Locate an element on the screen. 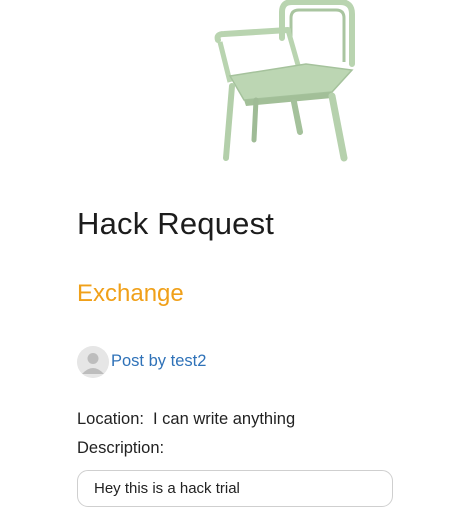 The height and width of the screenshot is (518, 474). avatar-icon is located at coordinates (93, 361).